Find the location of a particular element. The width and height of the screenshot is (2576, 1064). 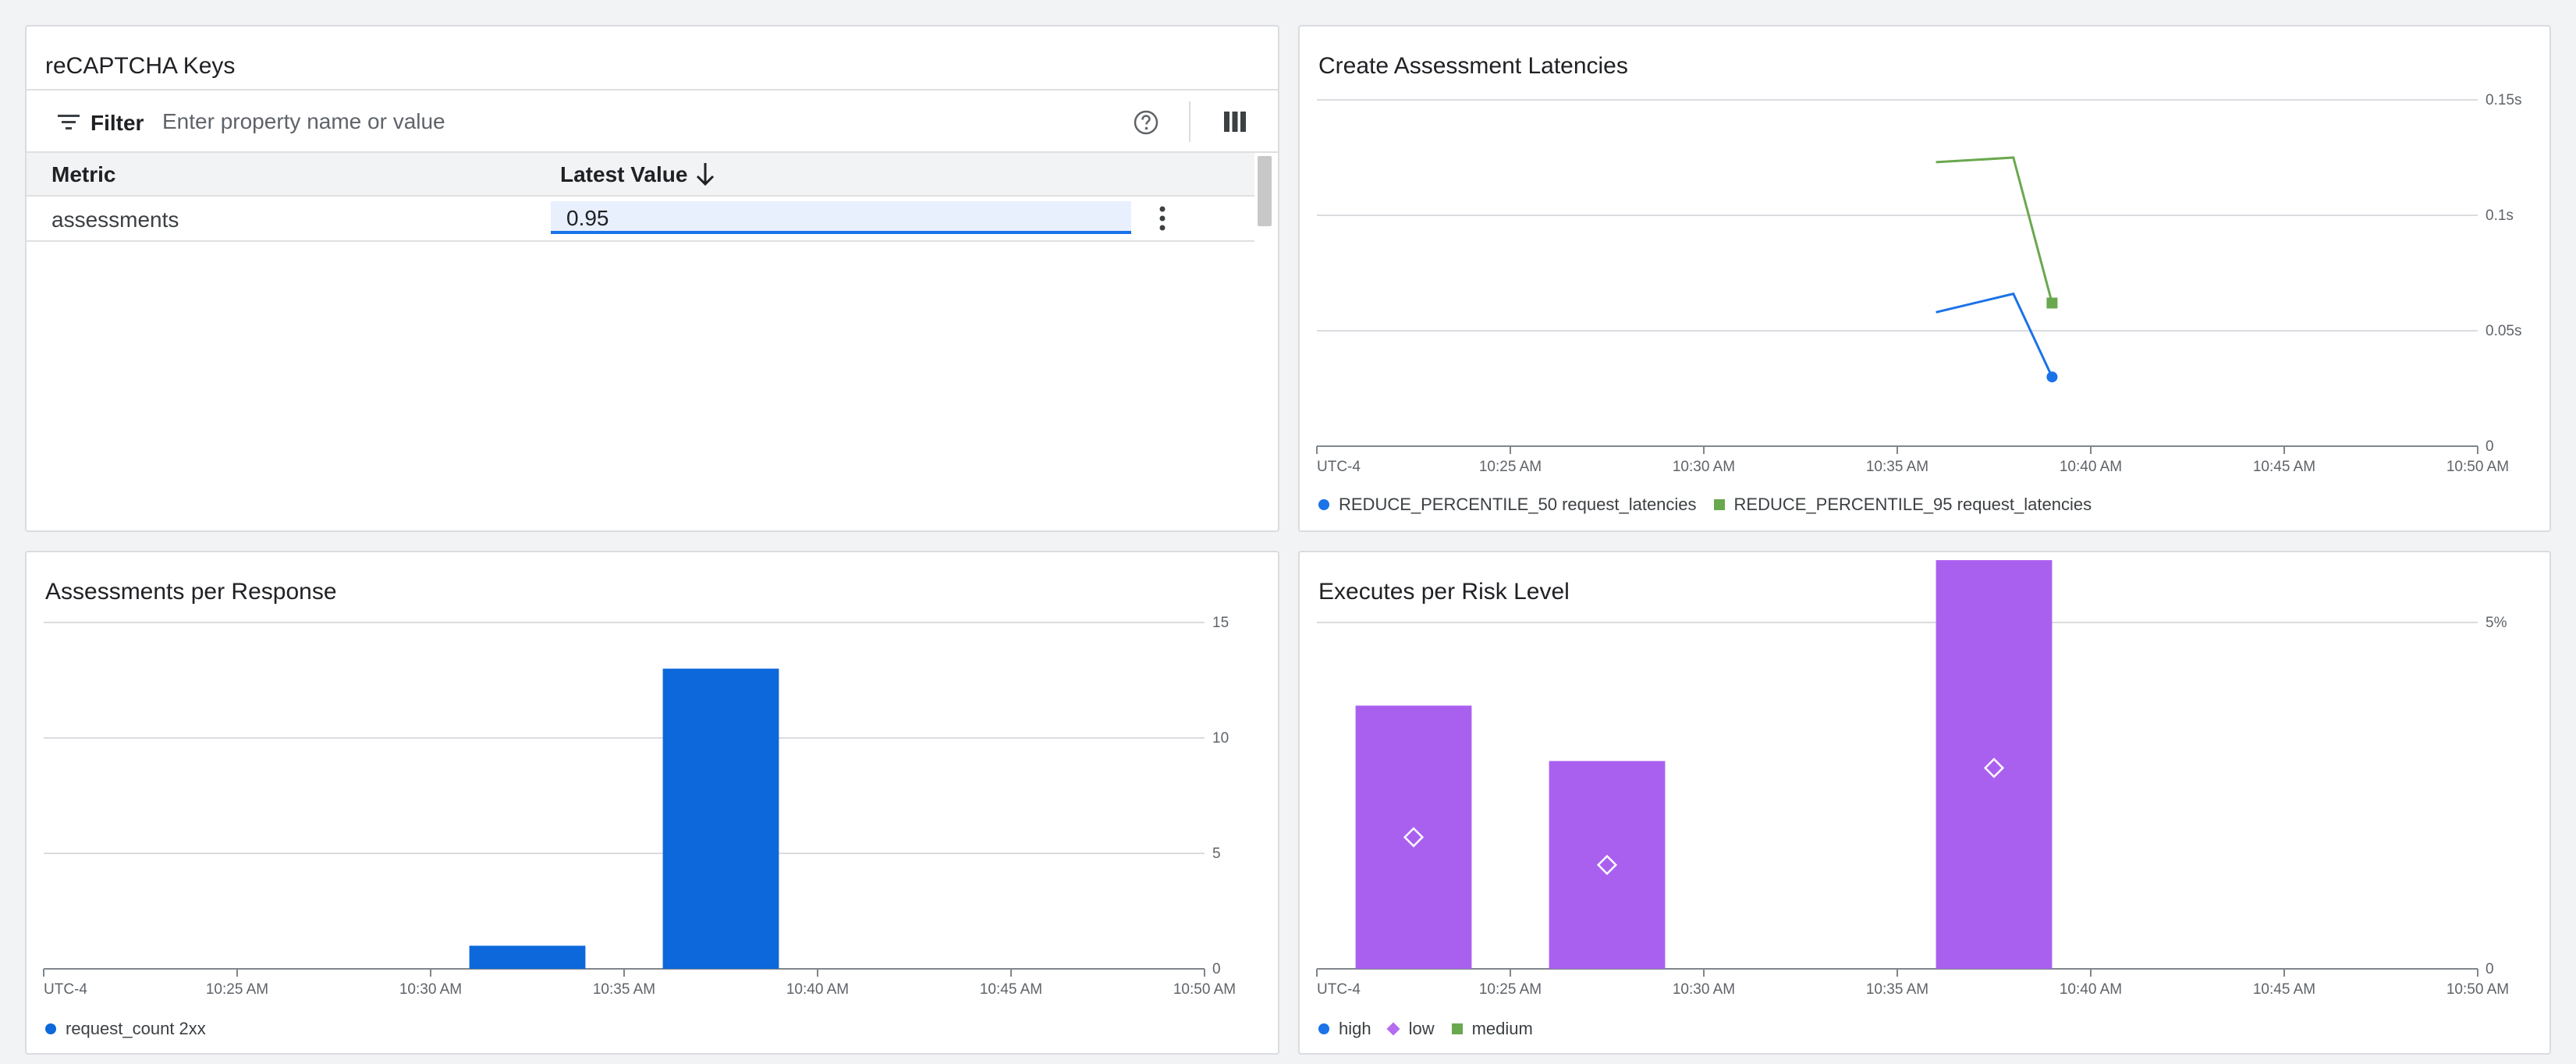

y-tick-label: 0.15s is located at coordinates (2503, 100).